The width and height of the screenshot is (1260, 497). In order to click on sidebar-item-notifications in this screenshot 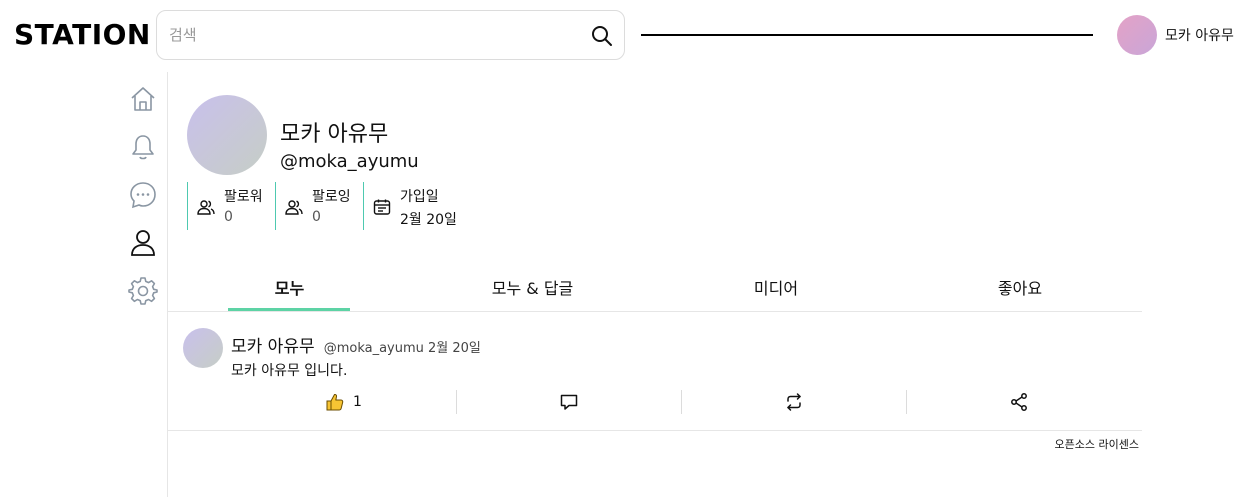, I will do `click(143, 147)`.